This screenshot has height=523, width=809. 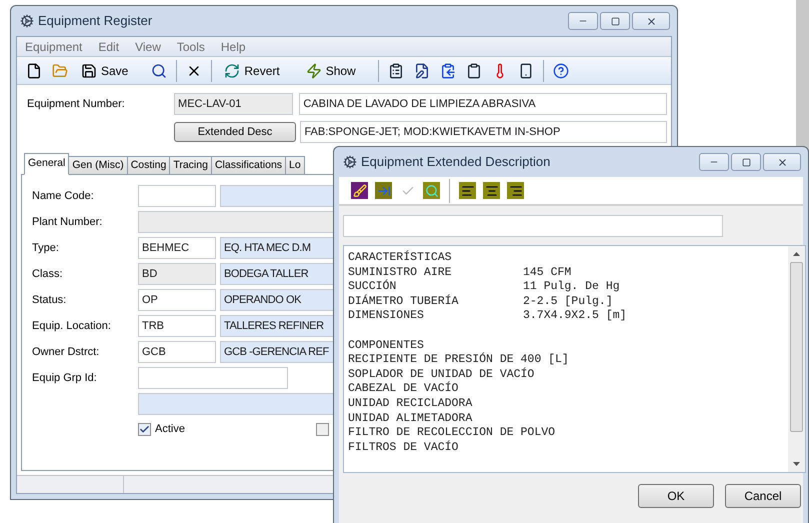 I want to click on code-field: TRB, so click(x=177, y=326).